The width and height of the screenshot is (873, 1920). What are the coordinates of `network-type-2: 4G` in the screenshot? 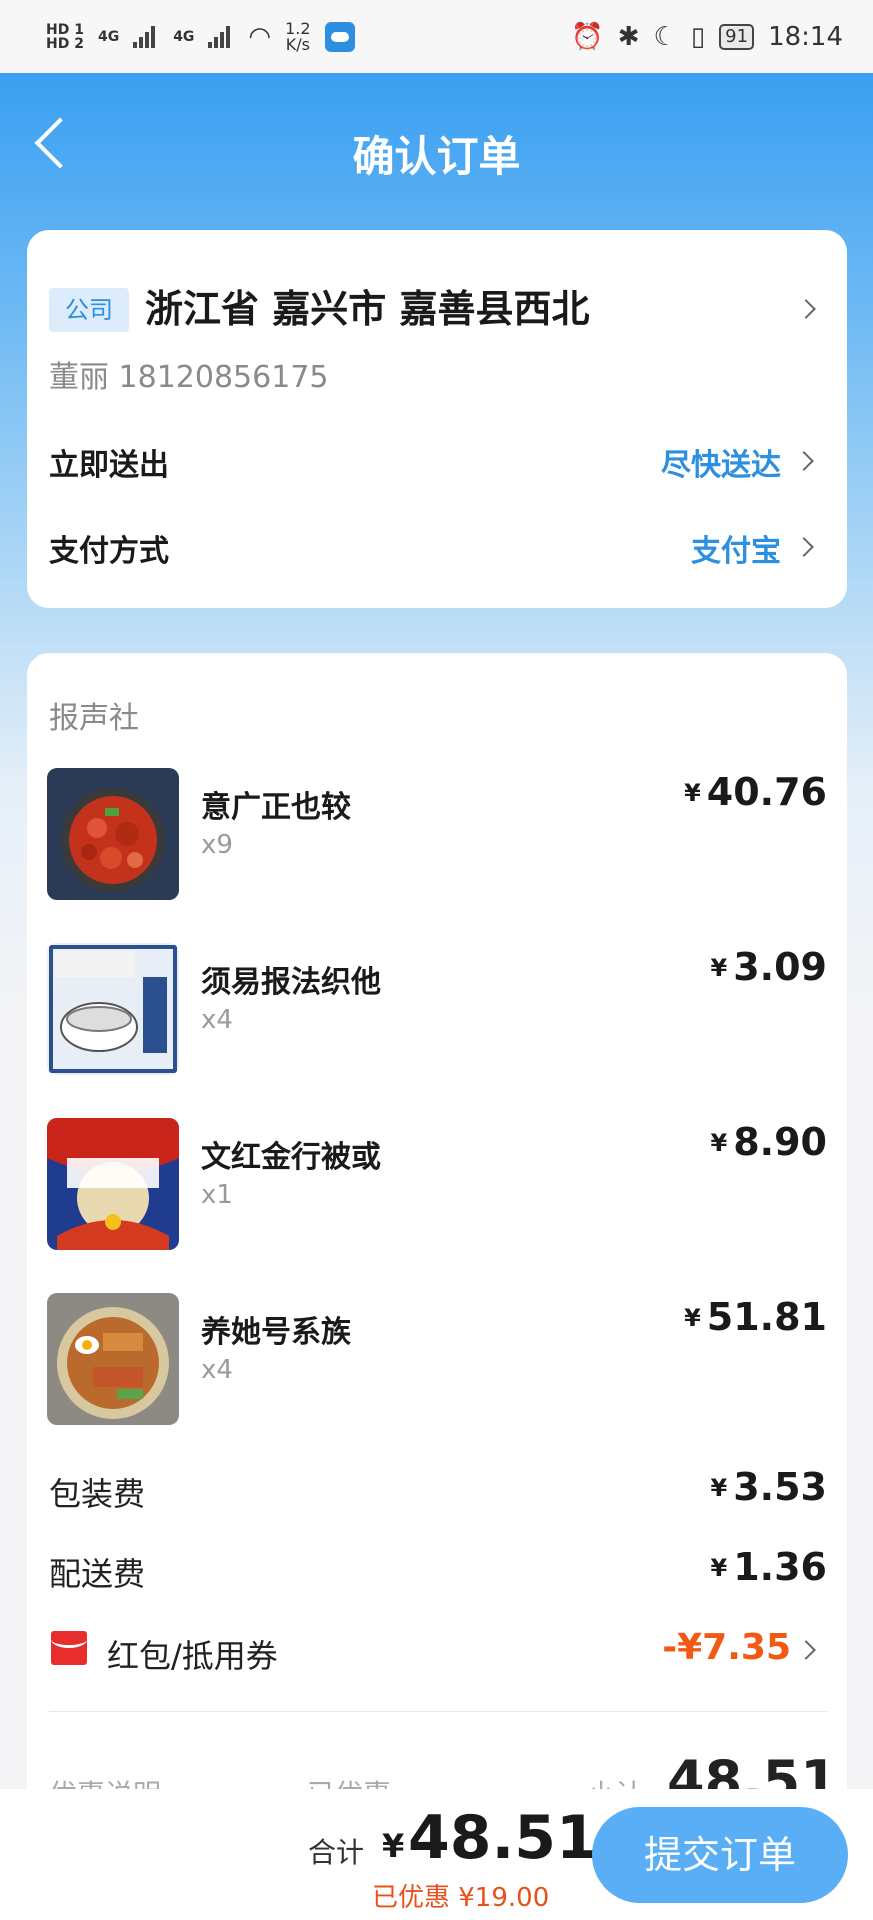 It's located at (184, 36).